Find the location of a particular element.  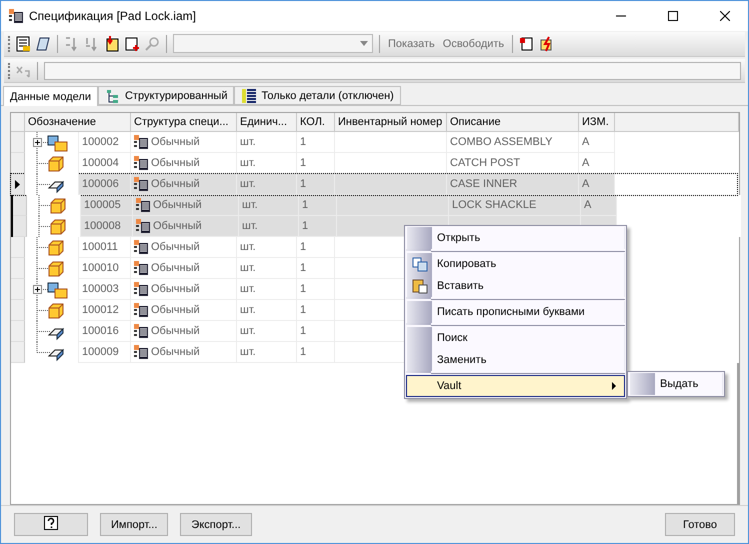

tab: Только детали (отключен) is located at coordinates (317, 96).